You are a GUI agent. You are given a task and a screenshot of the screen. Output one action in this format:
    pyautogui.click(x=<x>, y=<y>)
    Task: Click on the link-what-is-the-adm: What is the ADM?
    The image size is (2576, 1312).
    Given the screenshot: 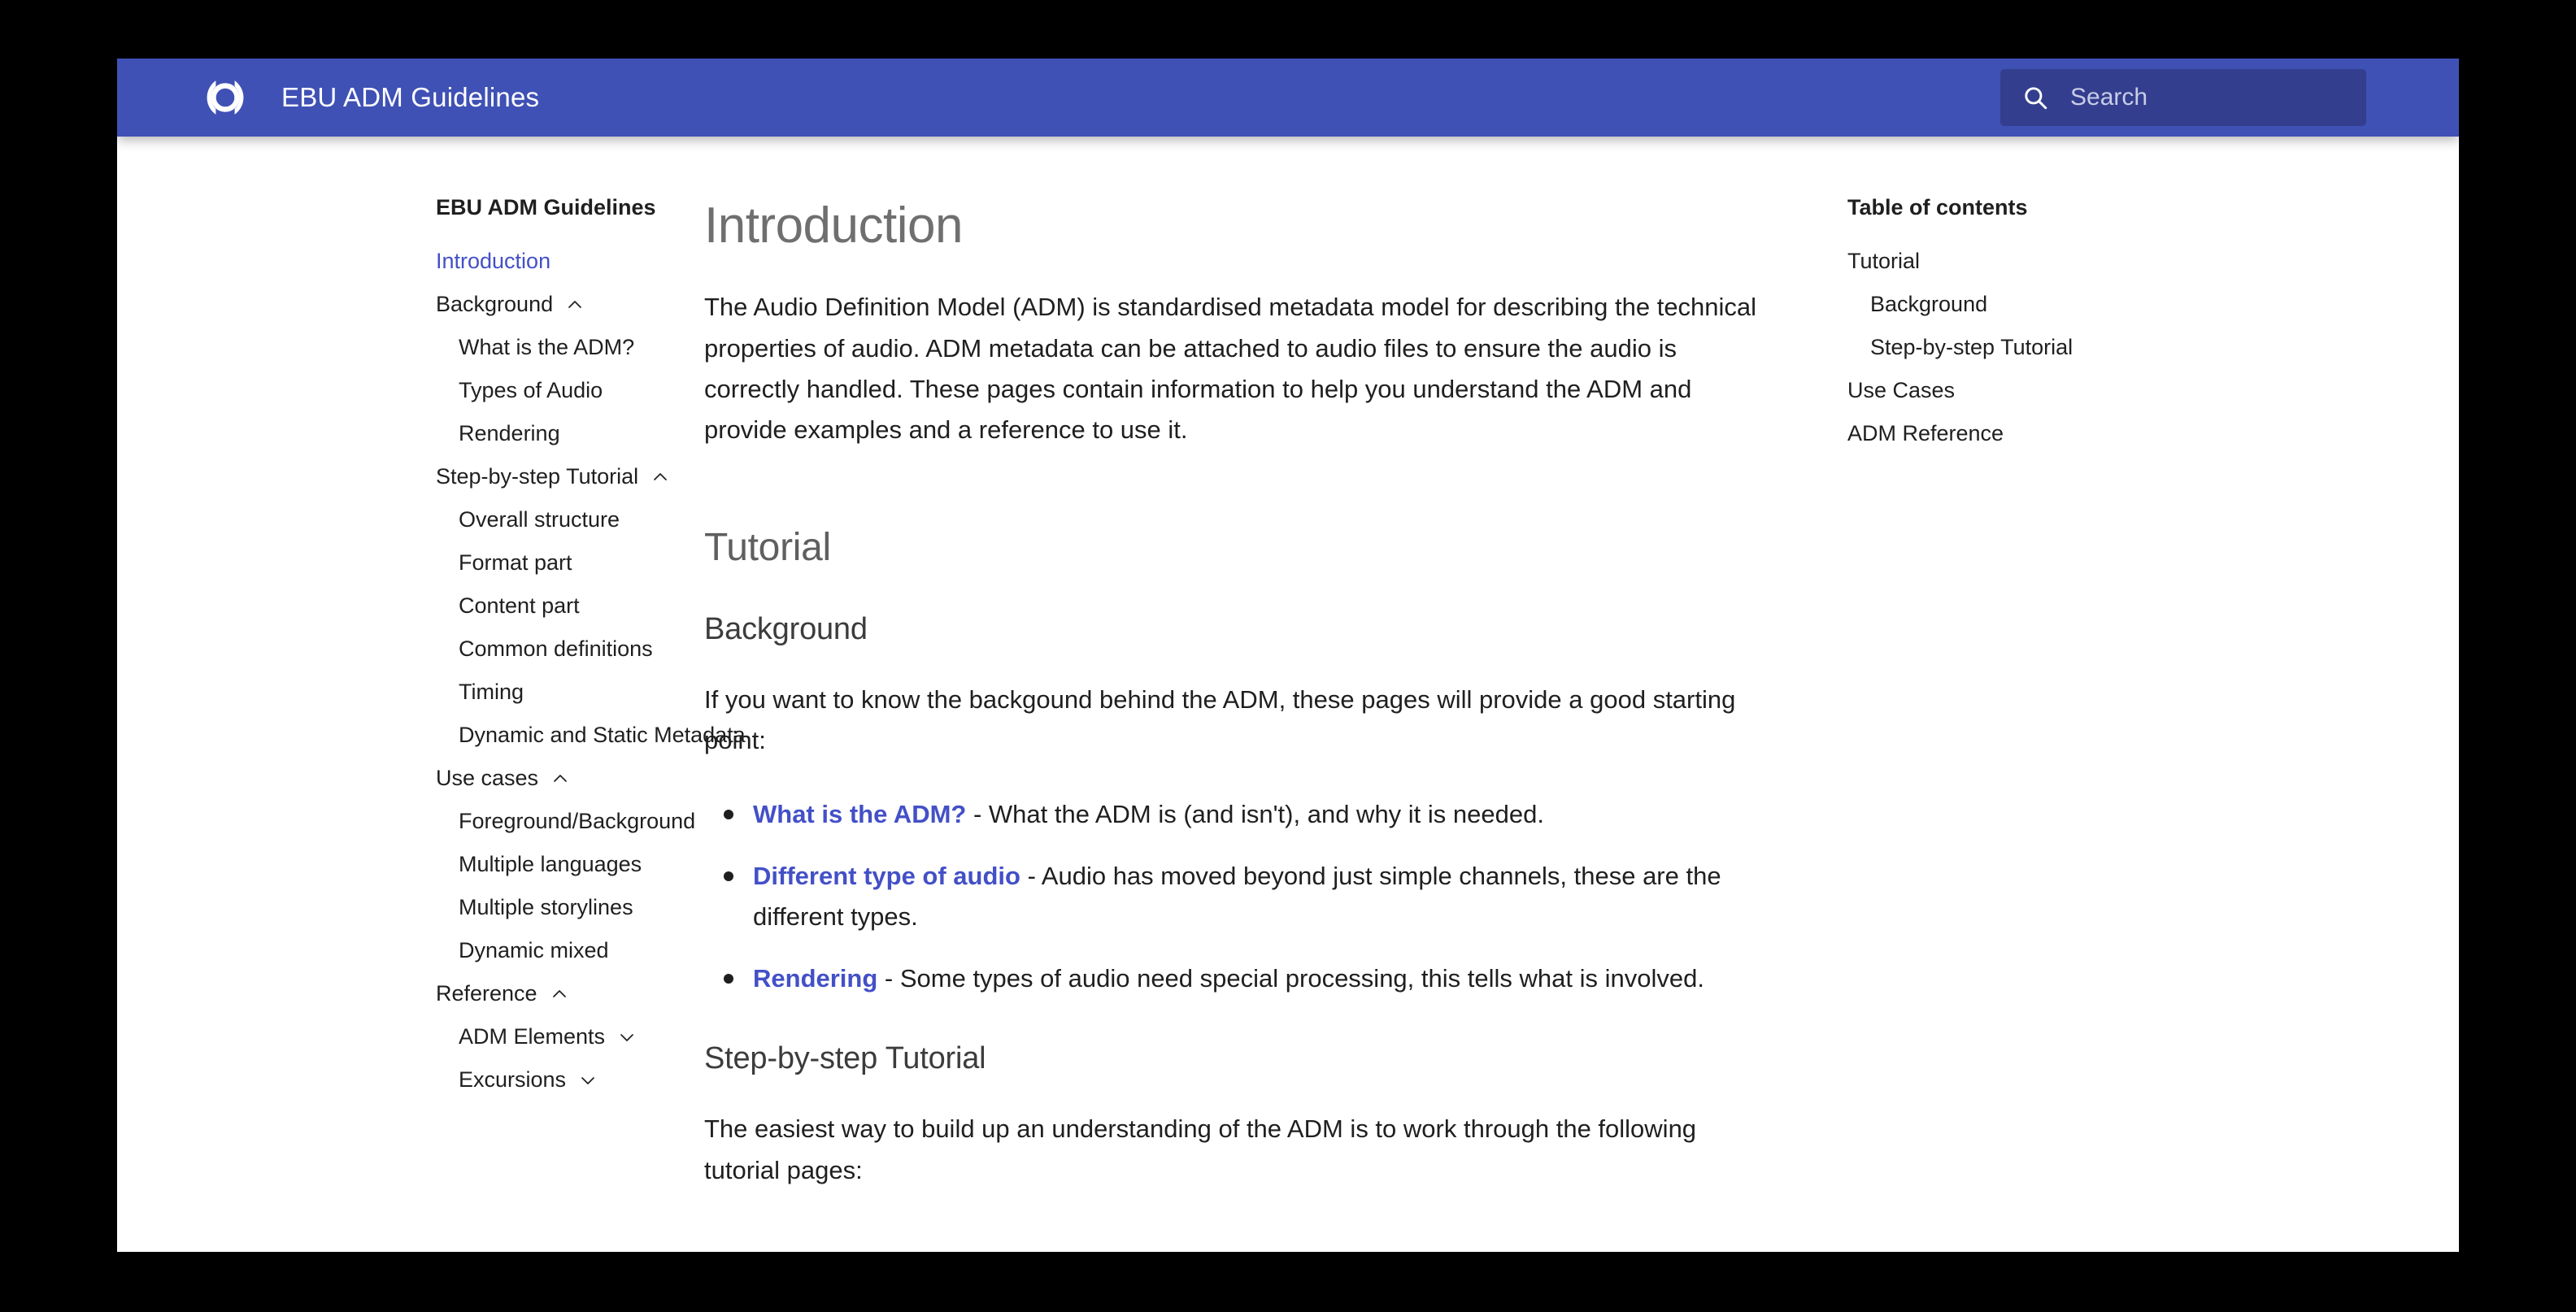 What is the action you would take?
    pyautogui.click(x=860, y=814)
    